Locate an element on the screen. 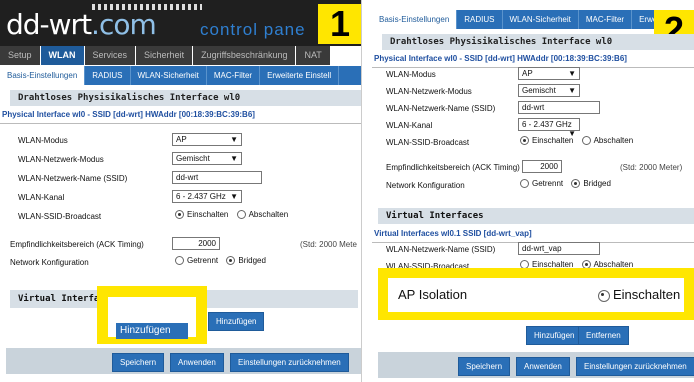  remove-button: Entfernen is located at coordinates (603, 335).